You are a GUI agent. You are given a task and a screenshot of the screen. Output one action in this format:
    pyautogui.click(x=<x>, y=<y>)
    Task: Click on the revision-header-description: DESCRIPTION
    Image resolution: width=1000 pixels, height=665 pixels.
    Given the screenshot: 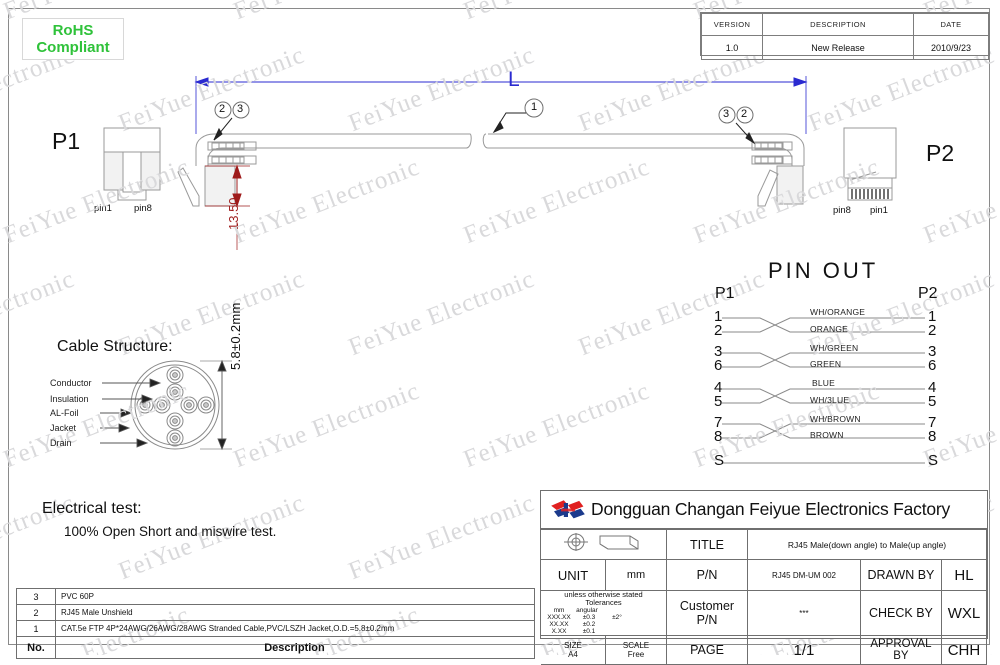 What is the action you would take?
    pyautogui.click(x=838, y=24)
    